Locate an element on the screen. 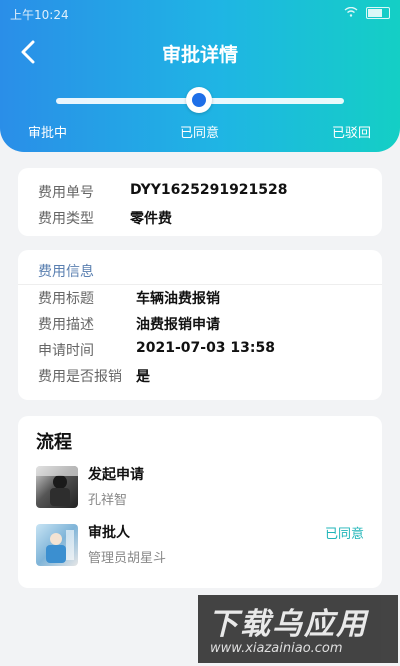 This screenshot has width=400, height=666. progress-dot is located at coordinates (199, 100).